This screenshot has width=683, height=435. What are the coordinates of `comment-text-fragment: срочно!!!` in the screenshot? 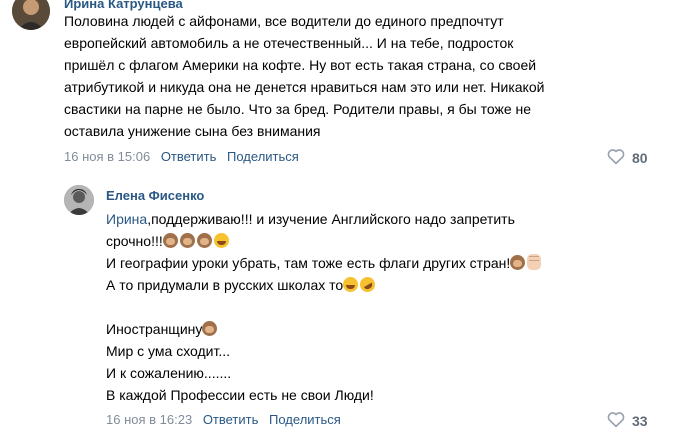 It's located at (134, 241).